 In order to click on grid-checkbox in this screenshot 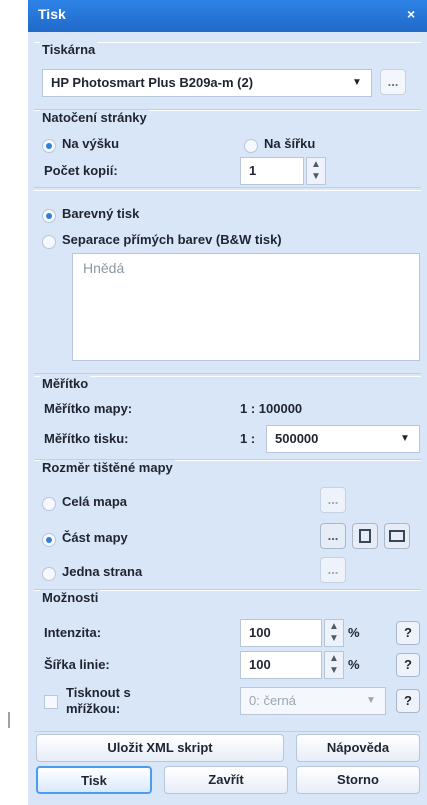, I will do `click(51, 702)`.